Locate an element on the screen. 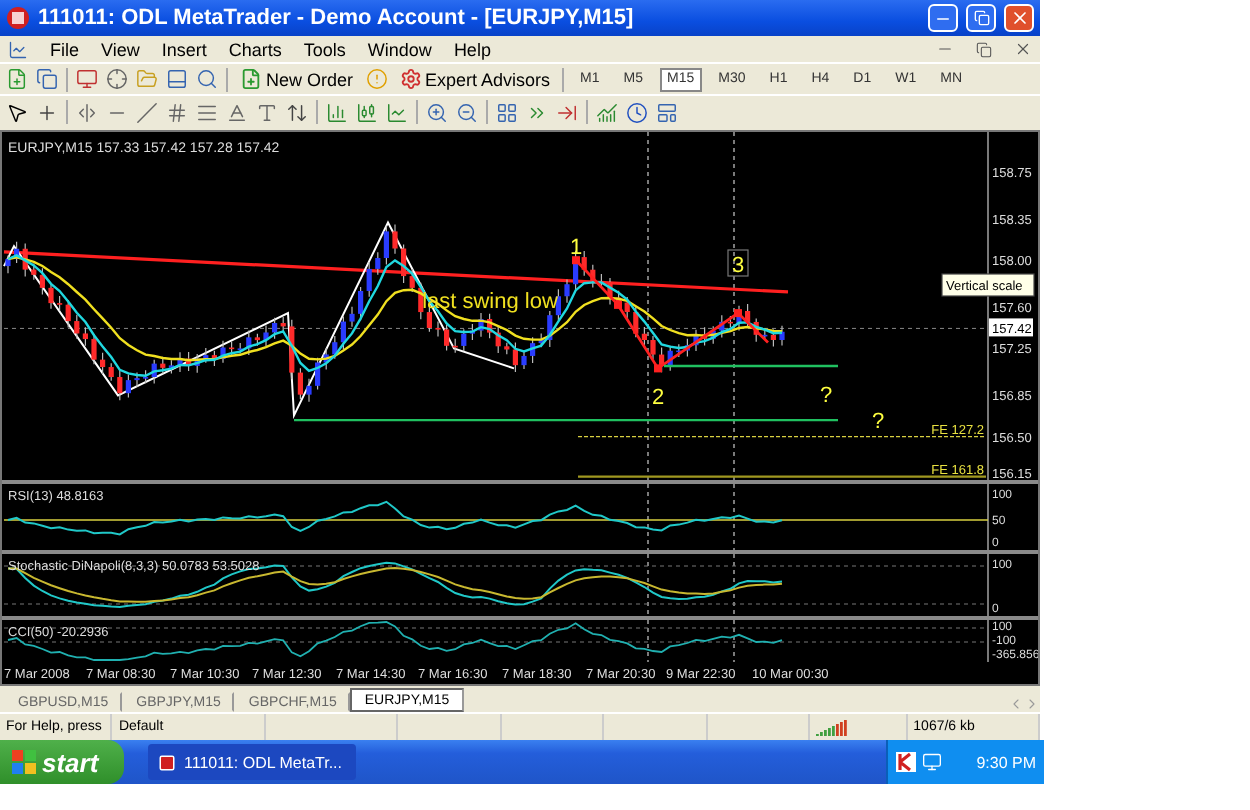  clock: 9:30 PM is located at coordinates (1006, 762).